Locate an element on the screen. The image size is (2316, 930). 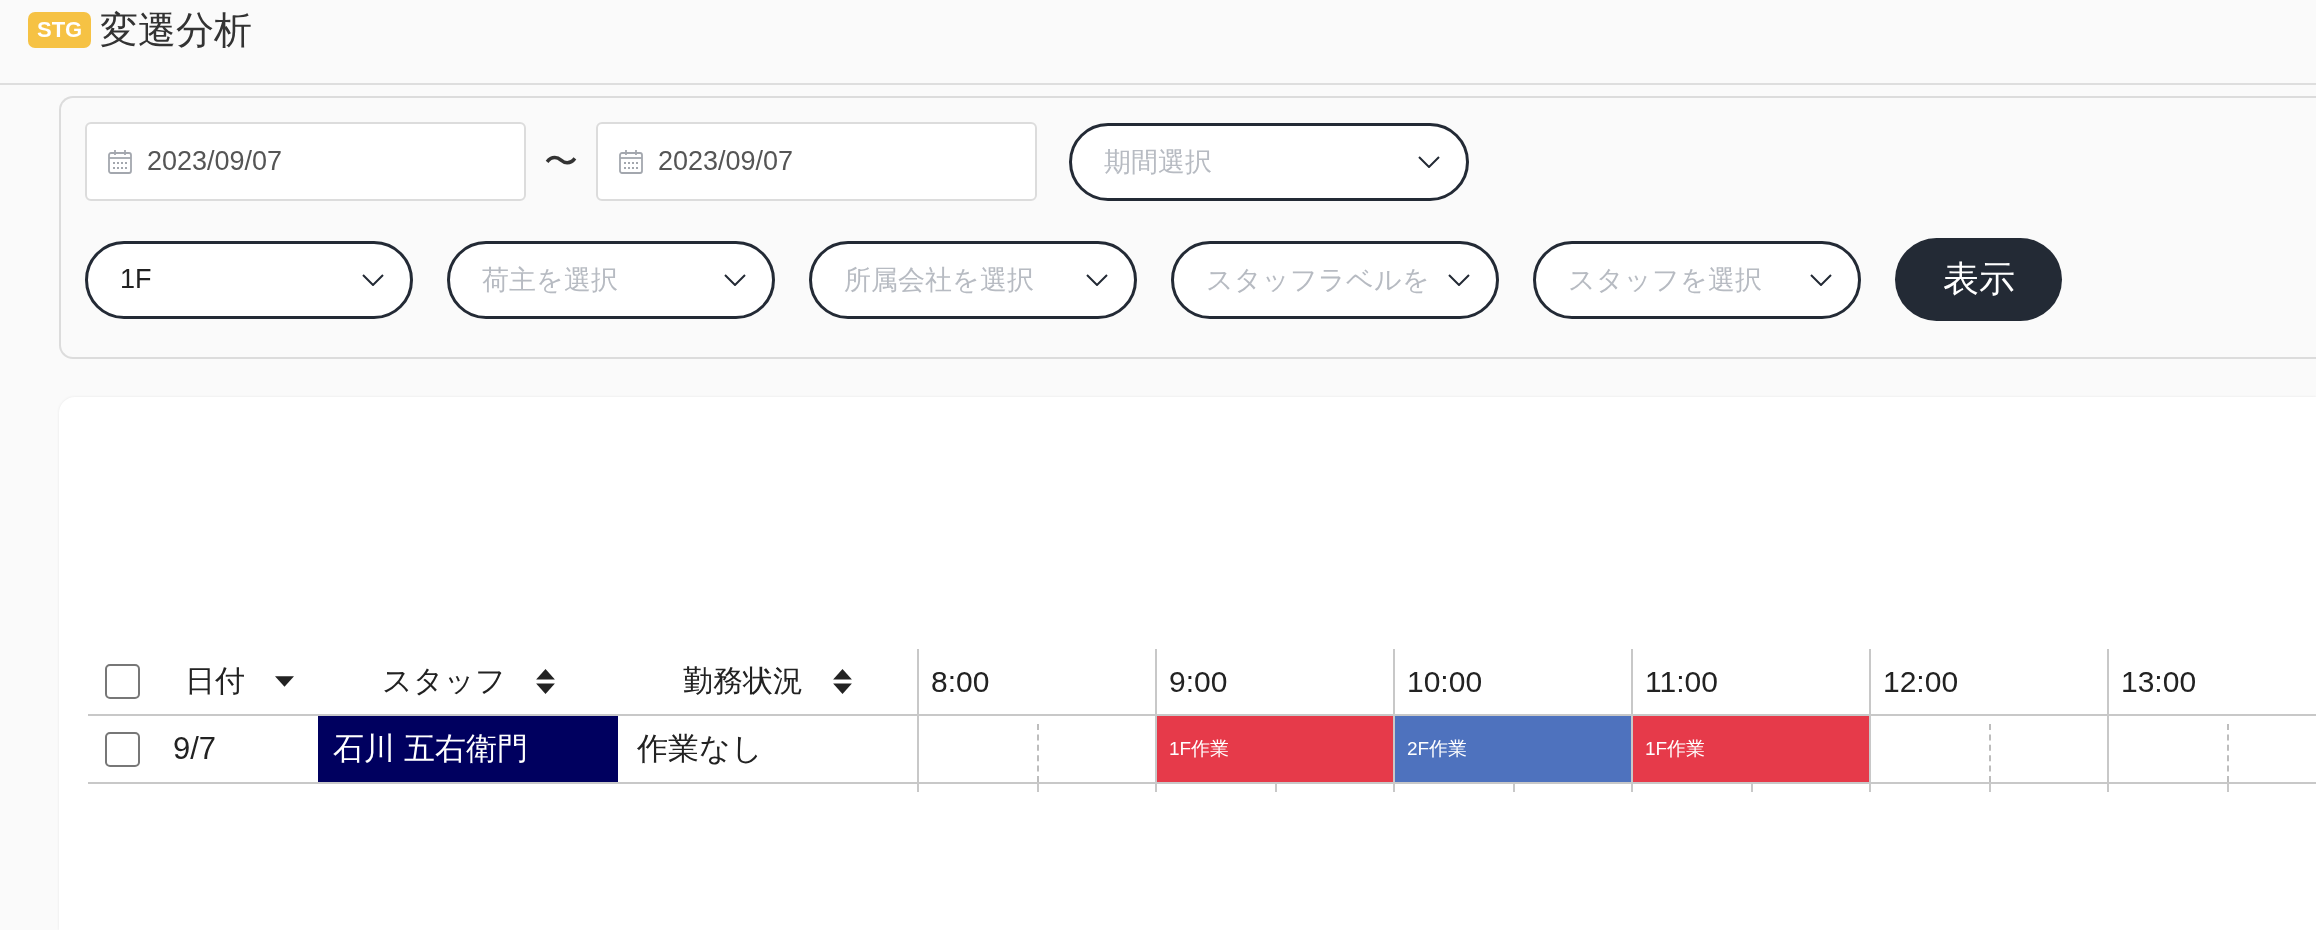
column-header: 勤務状況 is located at coordinates (743, 681).